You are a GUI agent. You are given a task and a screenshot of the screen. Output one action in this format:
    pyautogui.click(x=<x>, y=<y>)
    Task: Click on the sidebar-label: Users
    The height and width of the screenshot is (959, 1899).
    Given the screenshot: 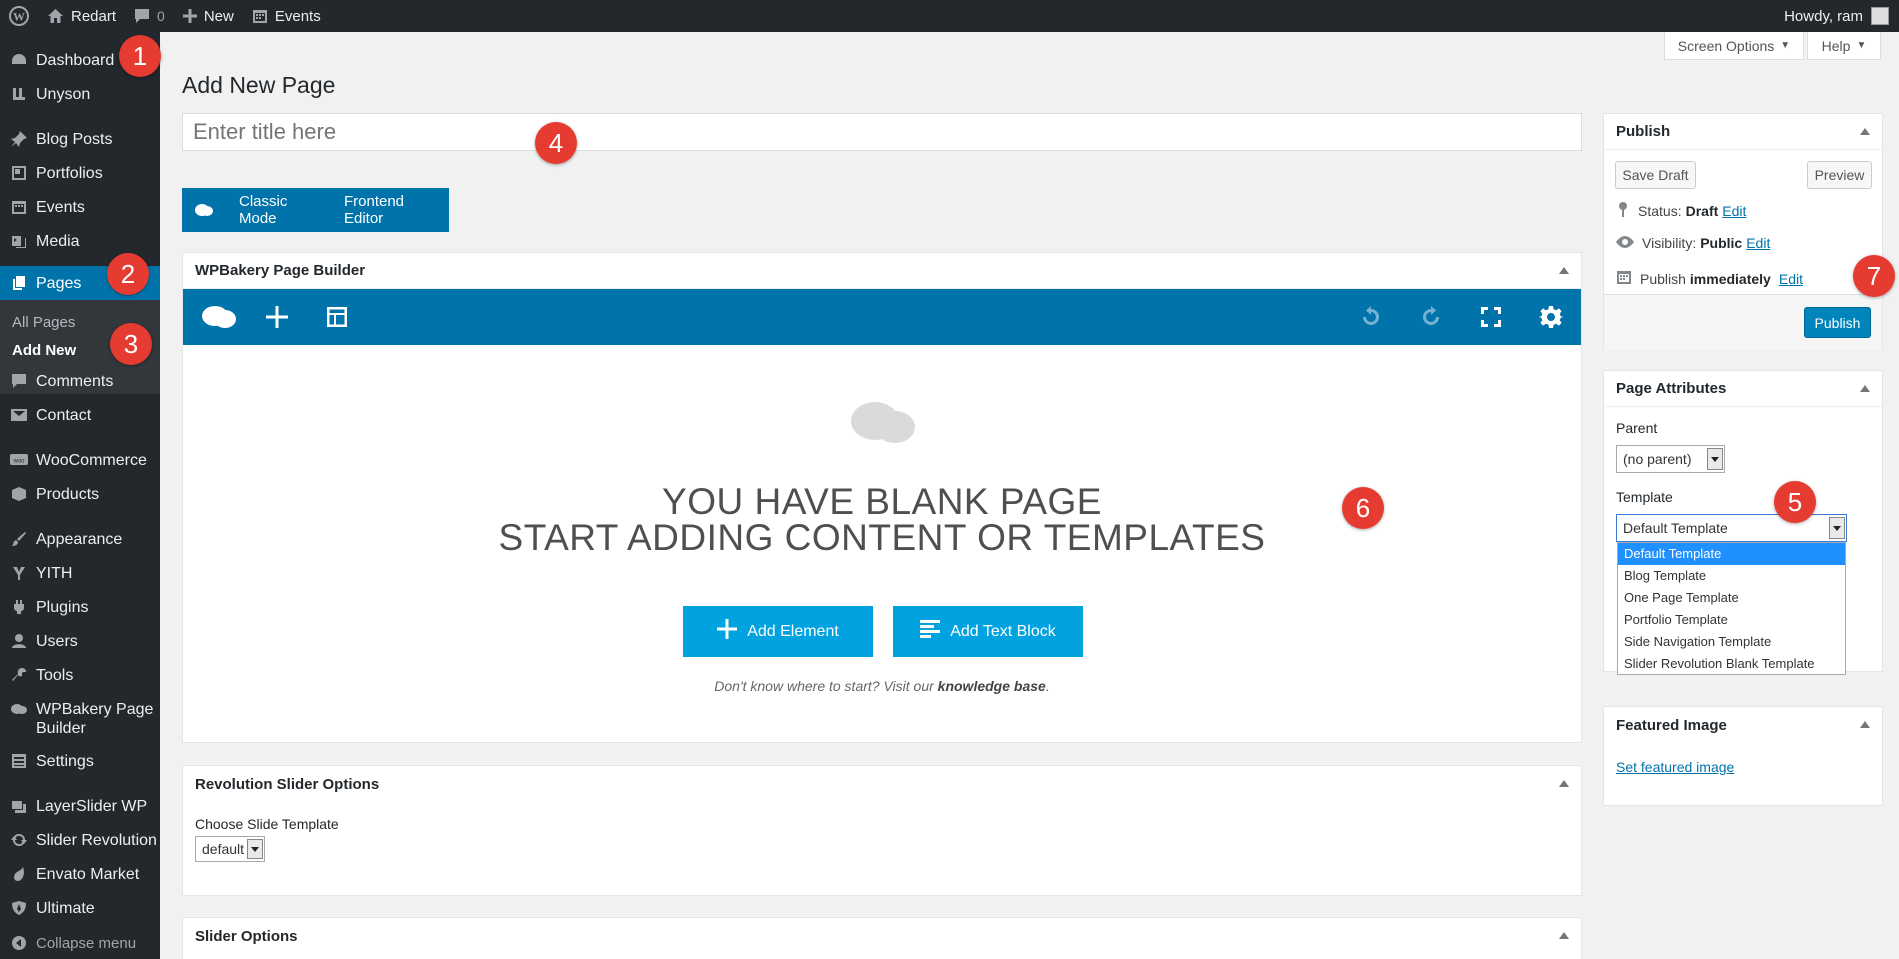 What is the action you would take?
    pyautogui.click(x=57, y=641)
    